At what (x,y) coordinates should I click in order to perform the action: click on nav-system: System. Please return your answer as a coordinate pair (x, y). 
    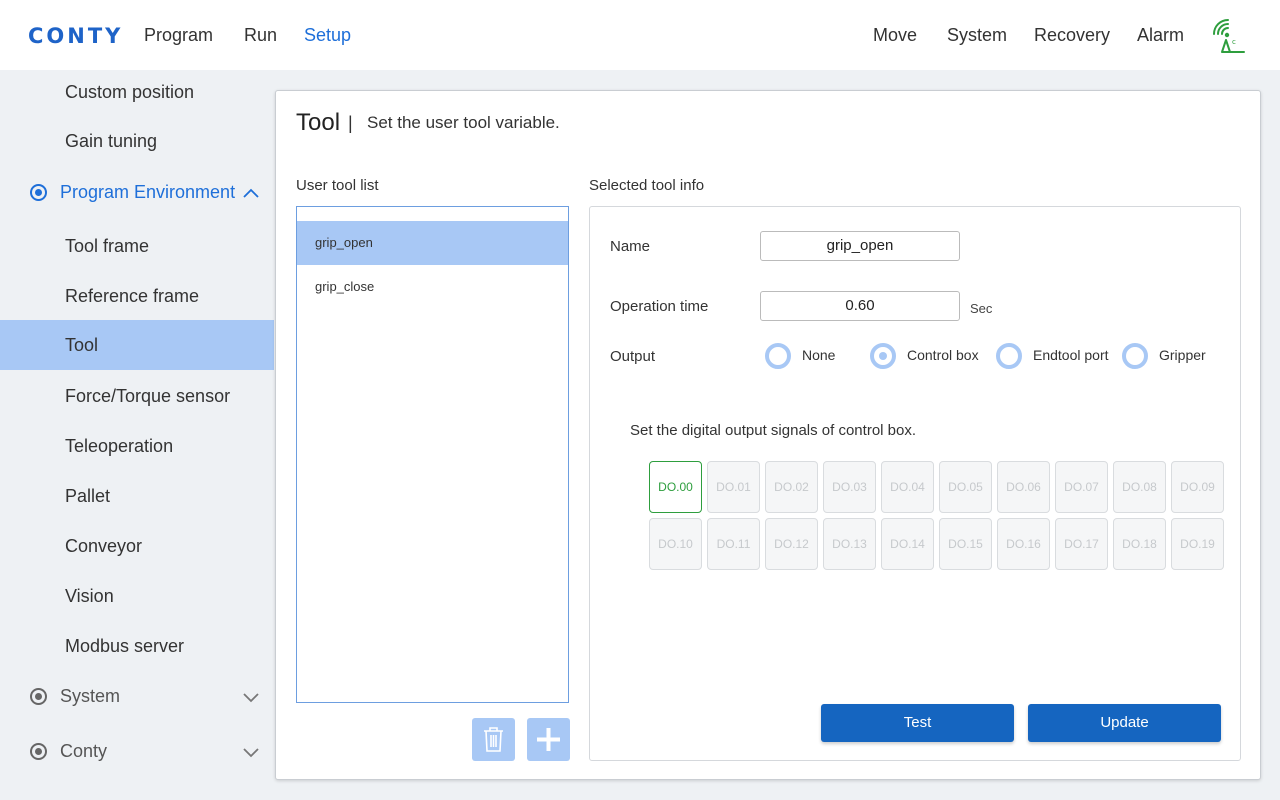
    Looking at the image, I should click on (977, 35).